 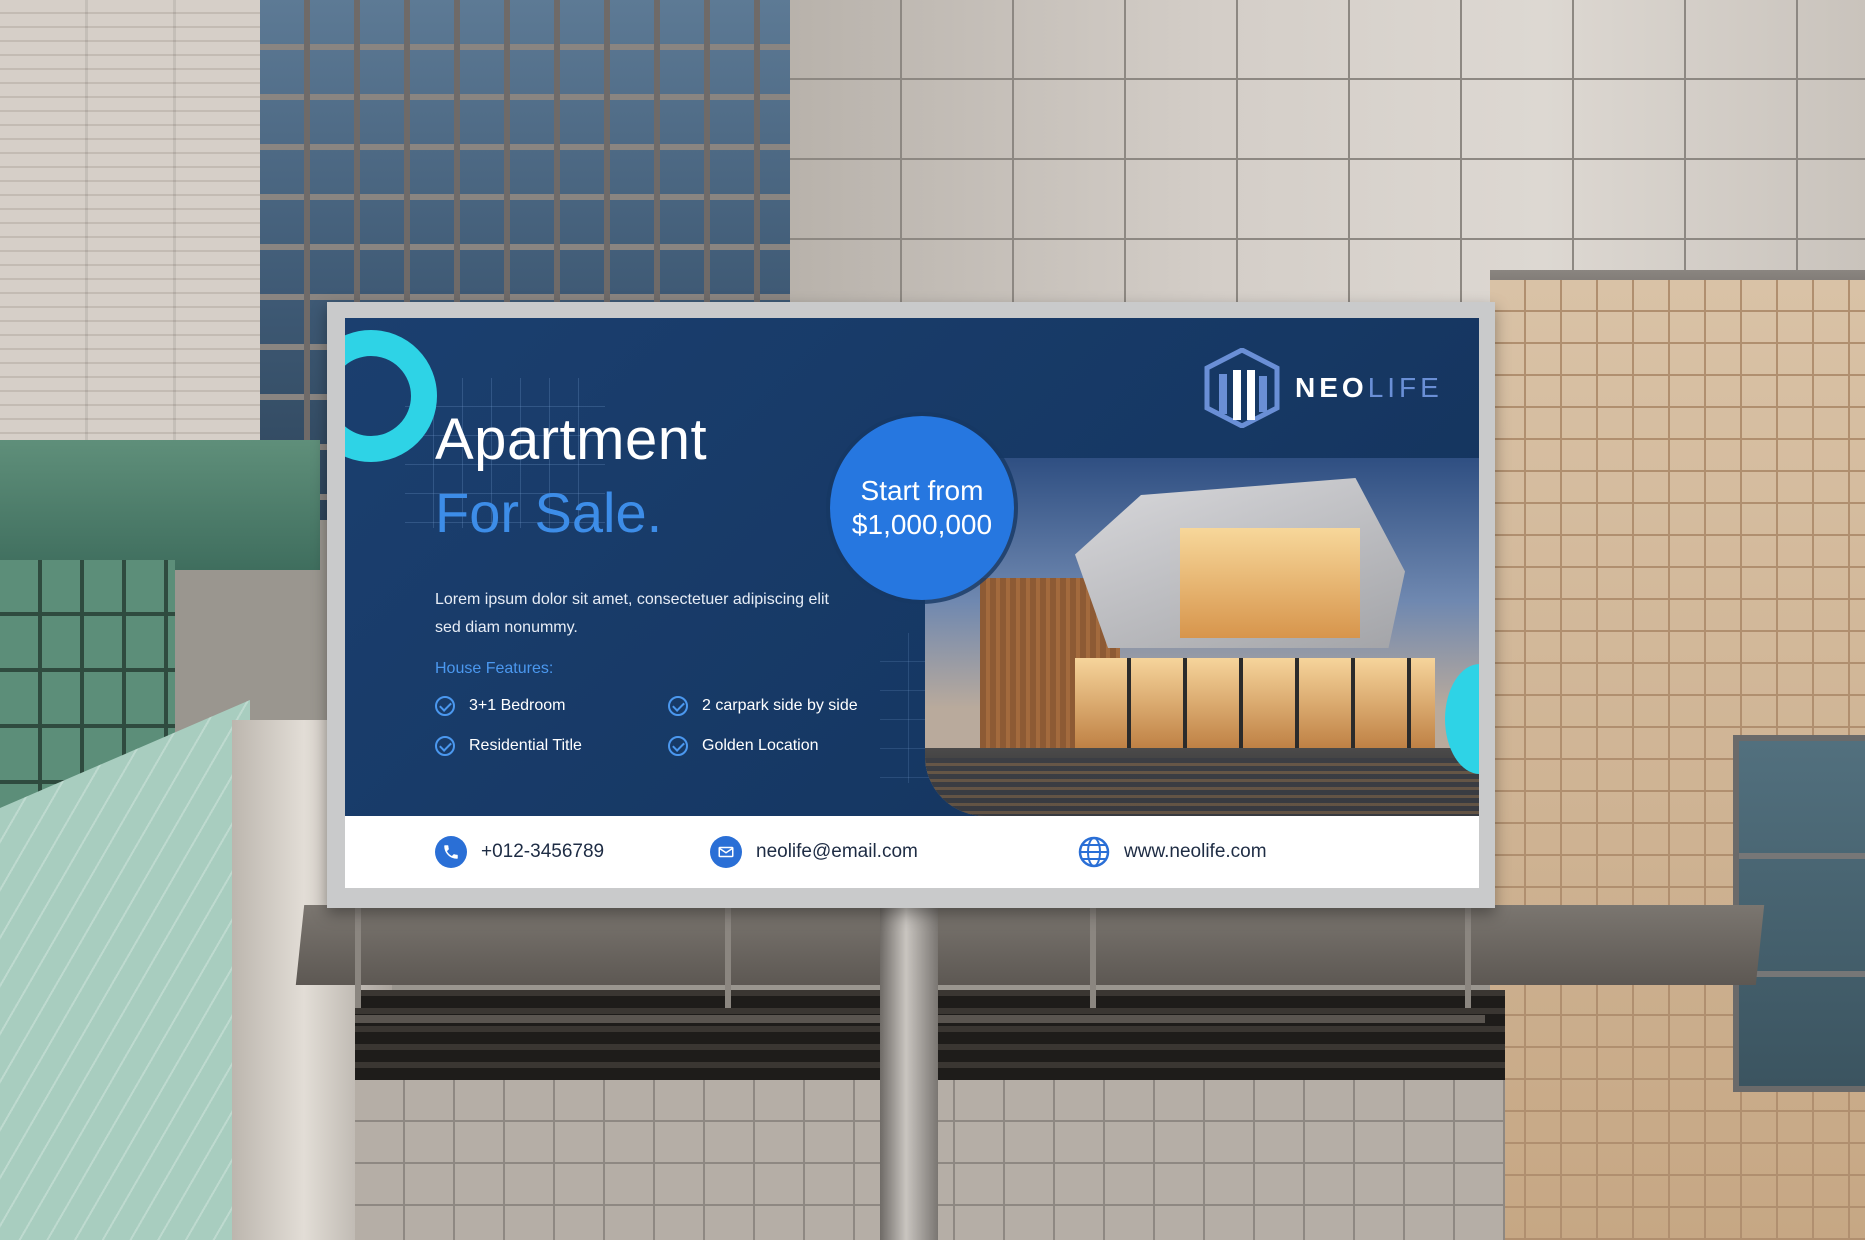 What do you see at coordinates (1405, 387) in the screenshot?
I see `logo-text-life: LIFE` at bounding box center [1405, 387].